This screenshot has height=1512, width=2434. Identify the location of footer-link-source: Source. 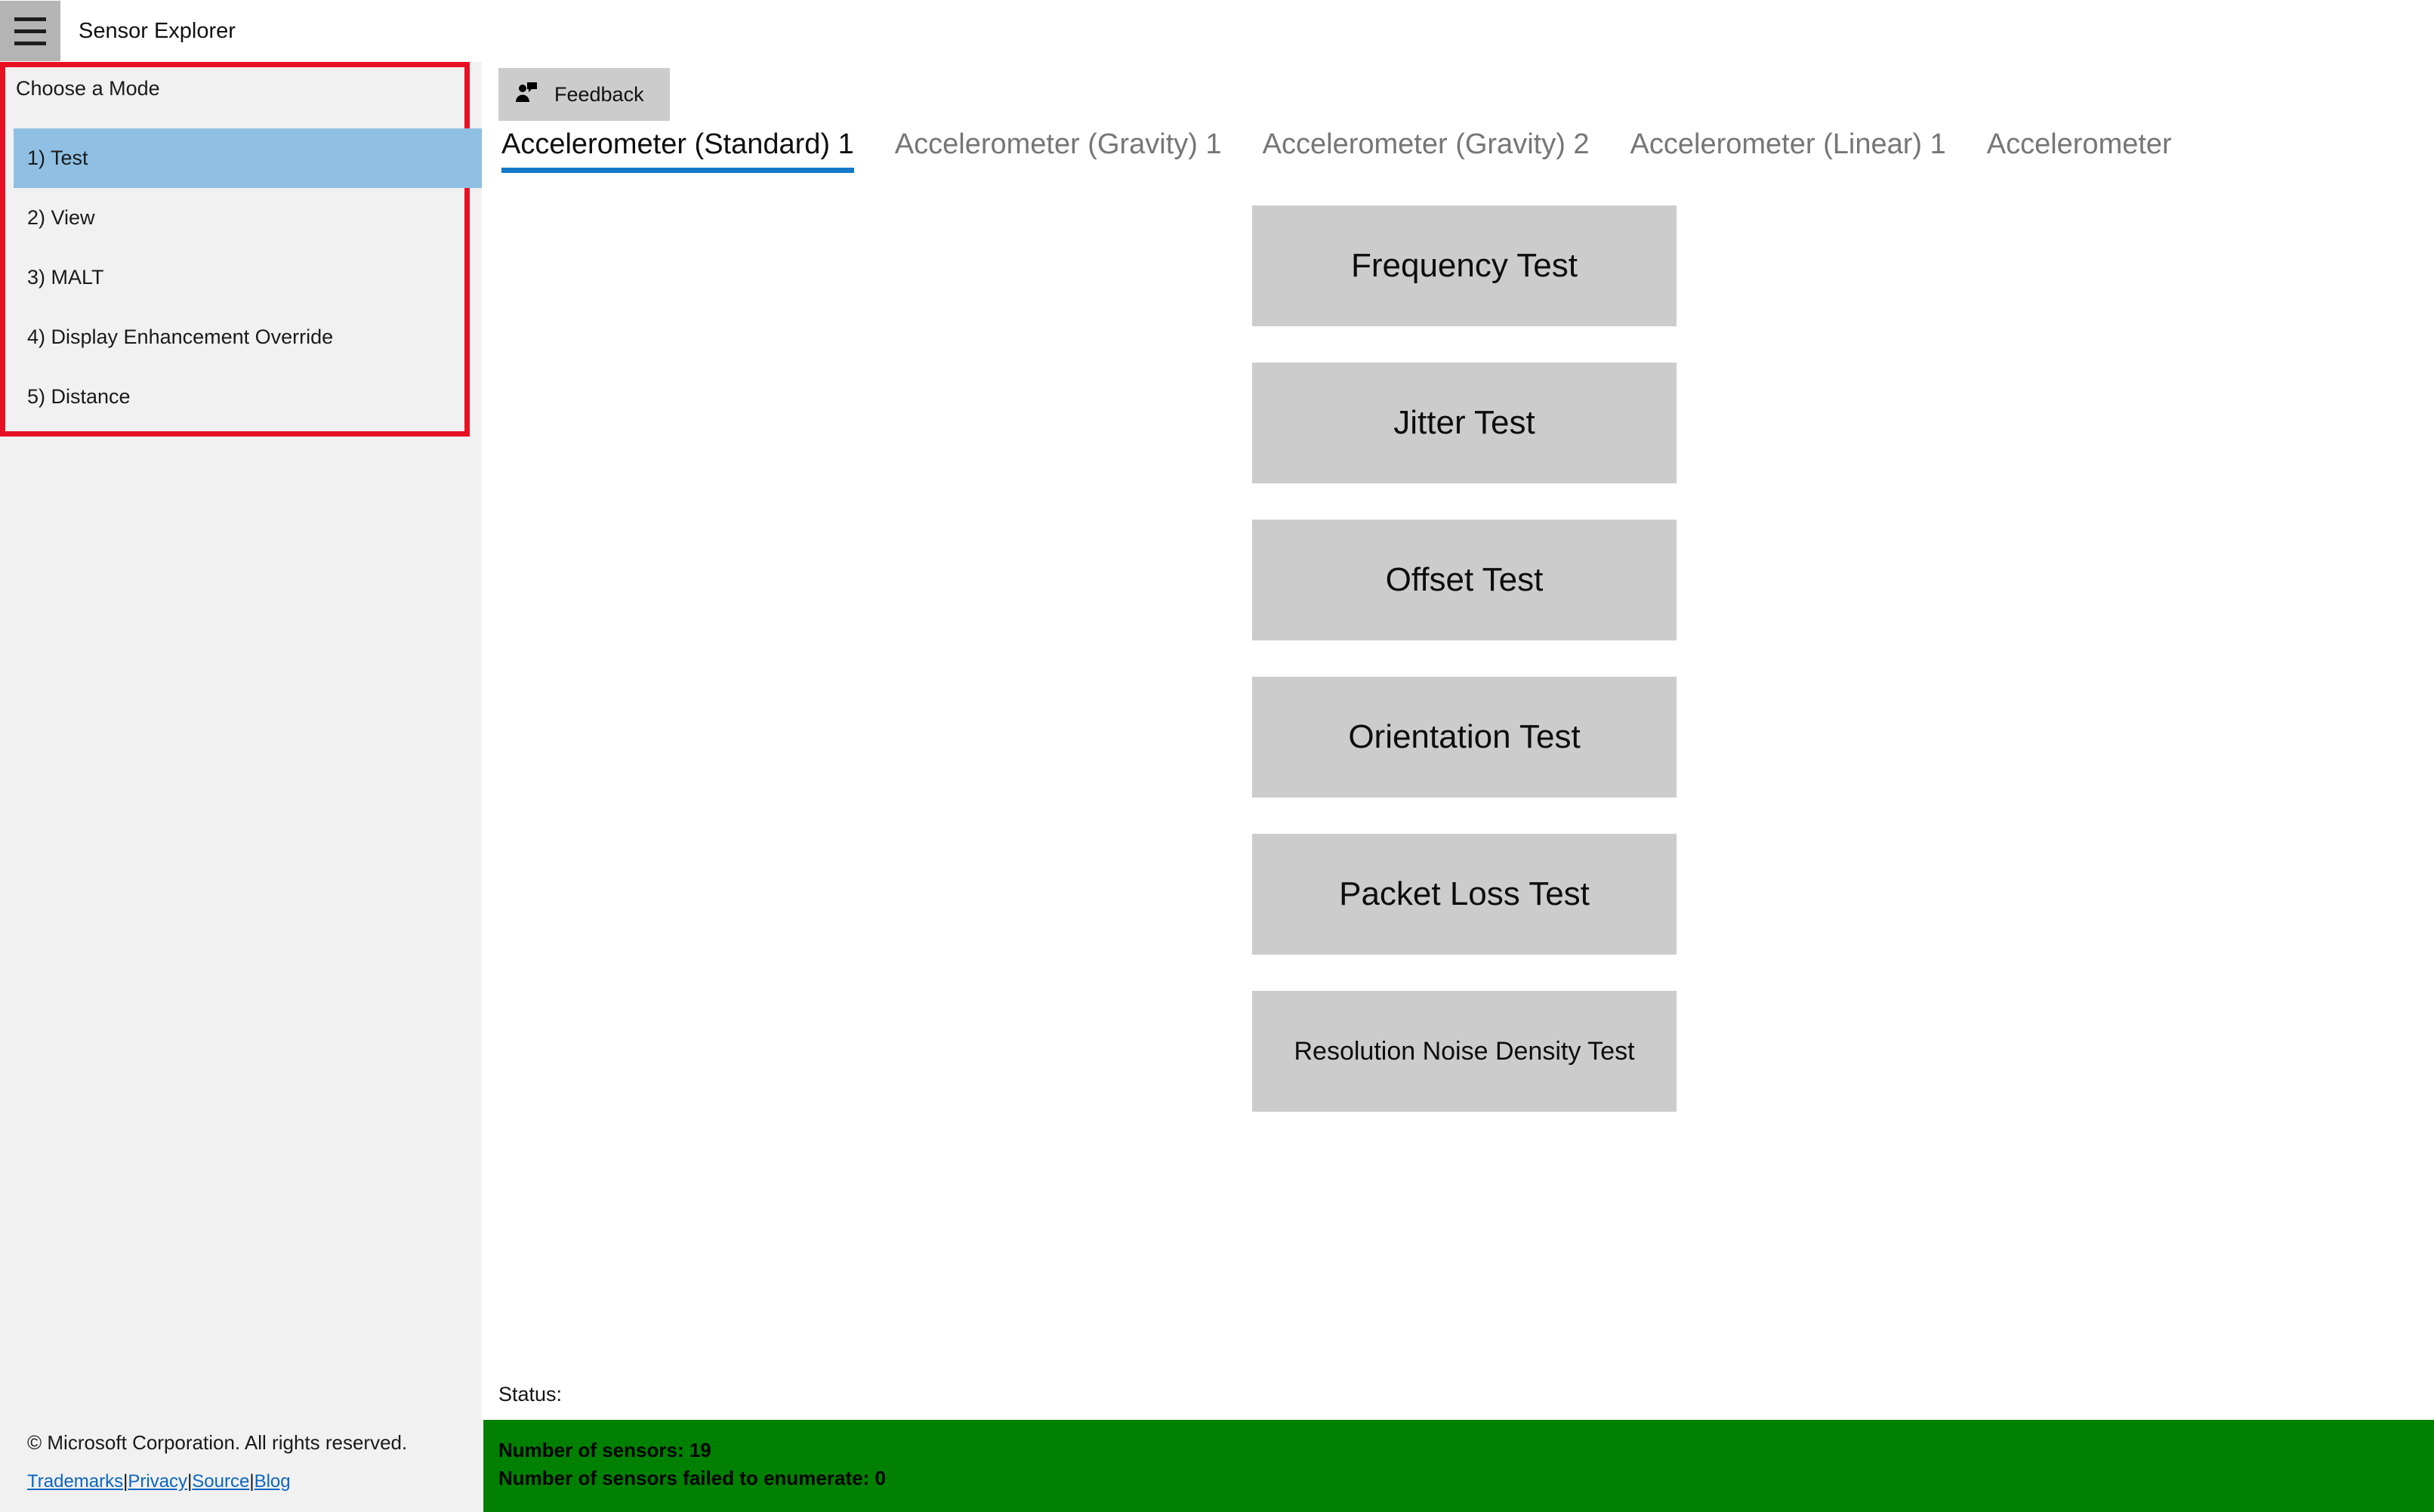
(221, 1481).